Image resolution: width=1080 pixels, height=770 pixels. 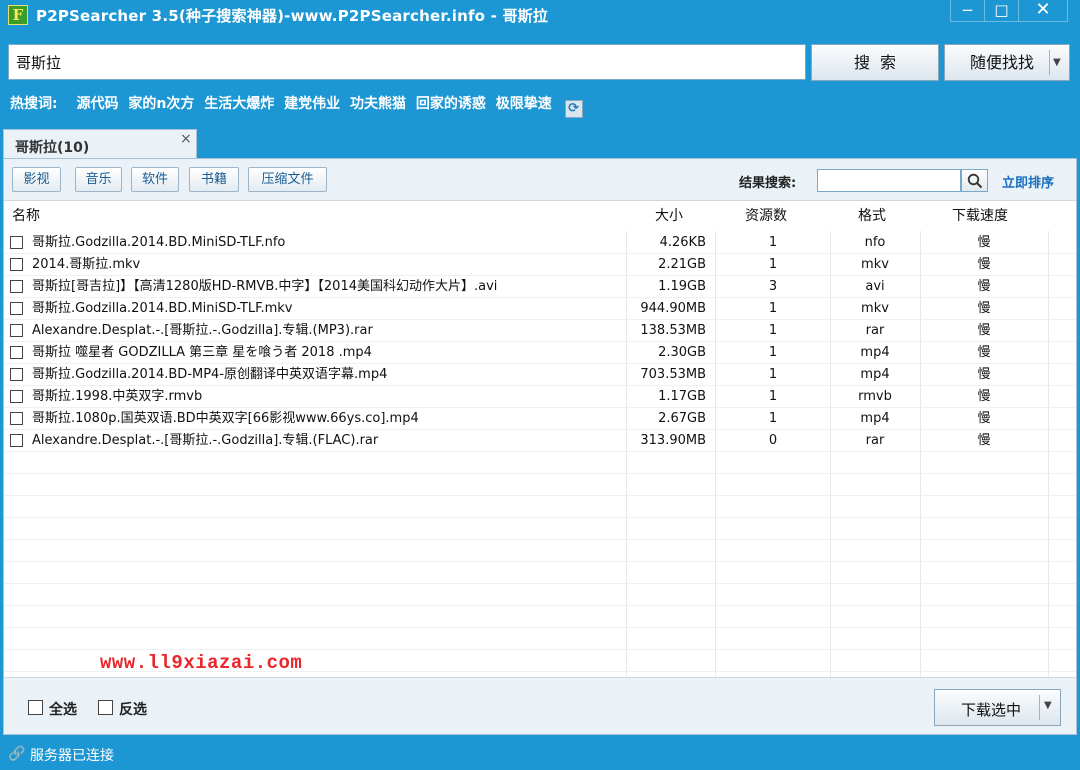 What do you see at coordinates (98, 179) in the screenshot?
I see `filter-music-button: 音乐` at bounding box center [98, 179].